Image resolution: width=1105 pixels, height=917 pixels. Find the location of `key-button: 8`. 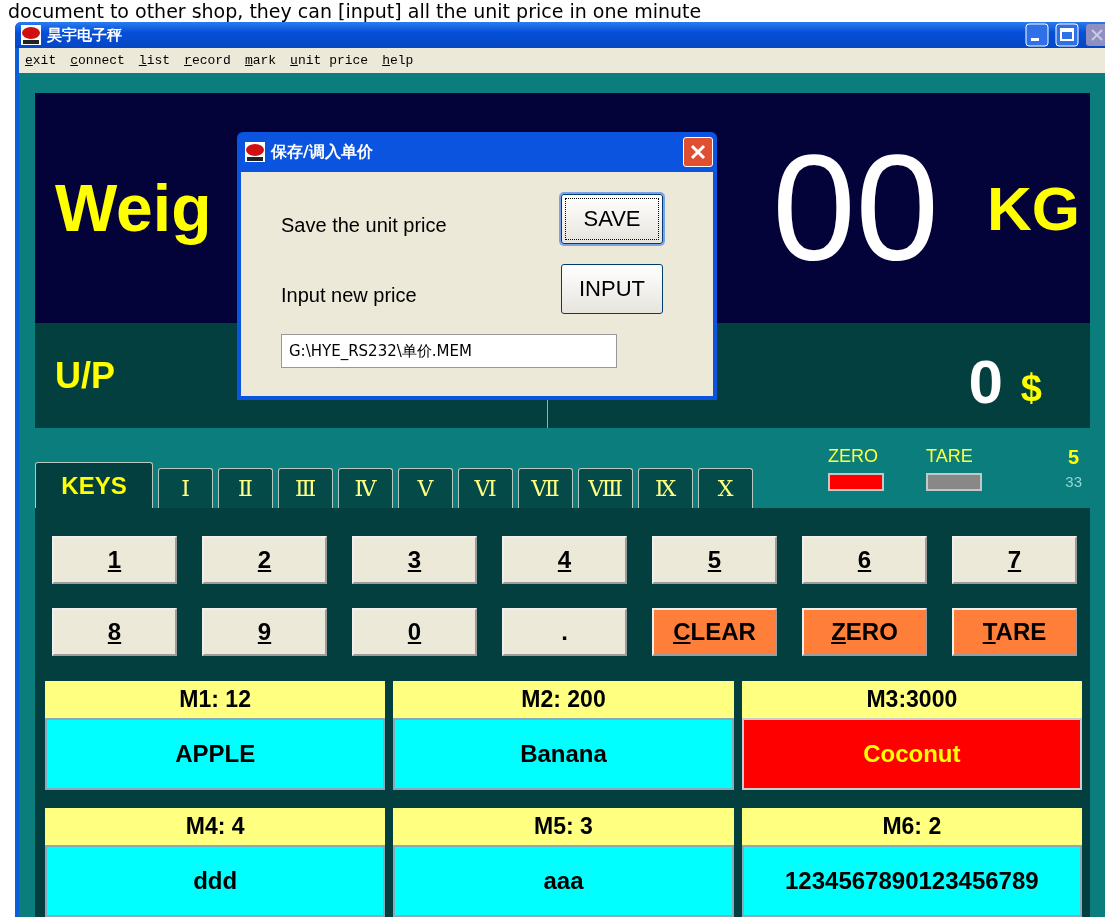

key-button: 8 is located at coordinates (114, 632).